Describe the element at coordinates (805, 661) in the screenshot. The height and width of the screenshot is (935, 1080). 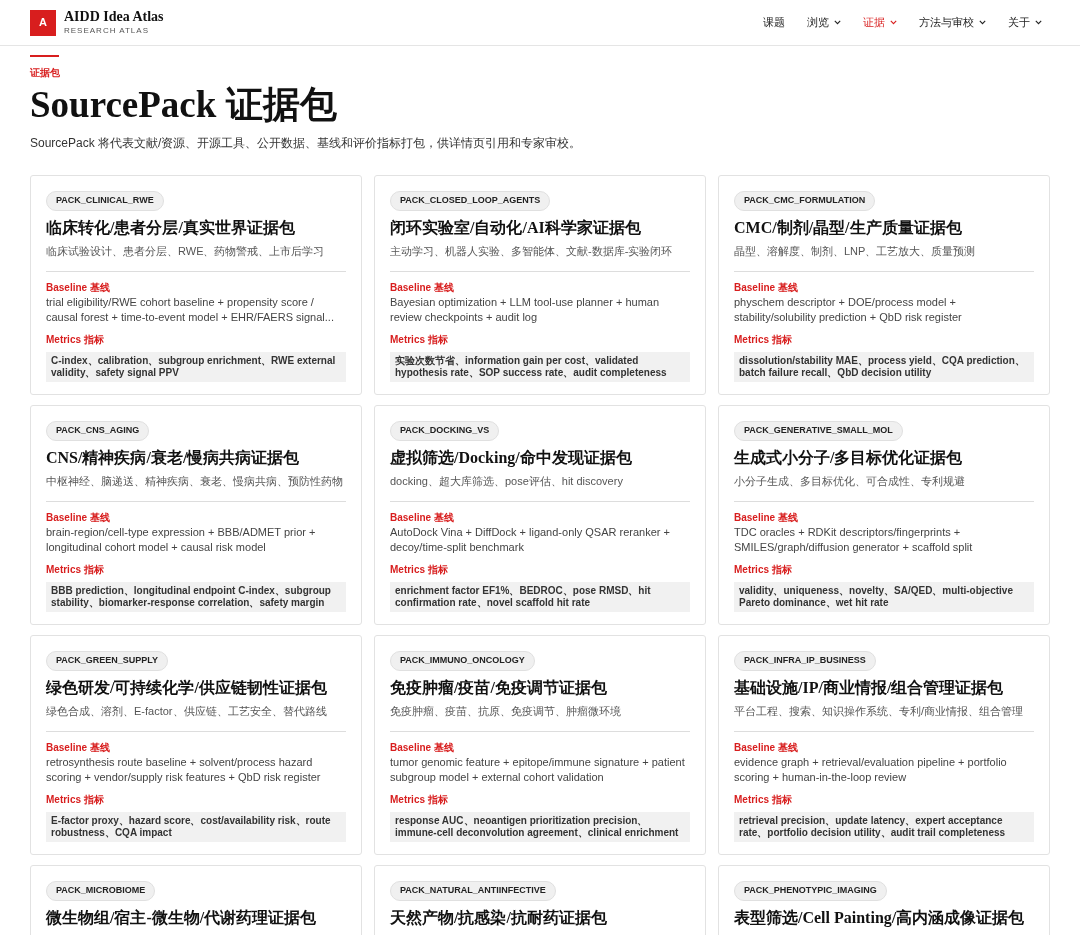
I see `pack-id-tag: PACK_INFRA_IP_BUSINESS` at that location.